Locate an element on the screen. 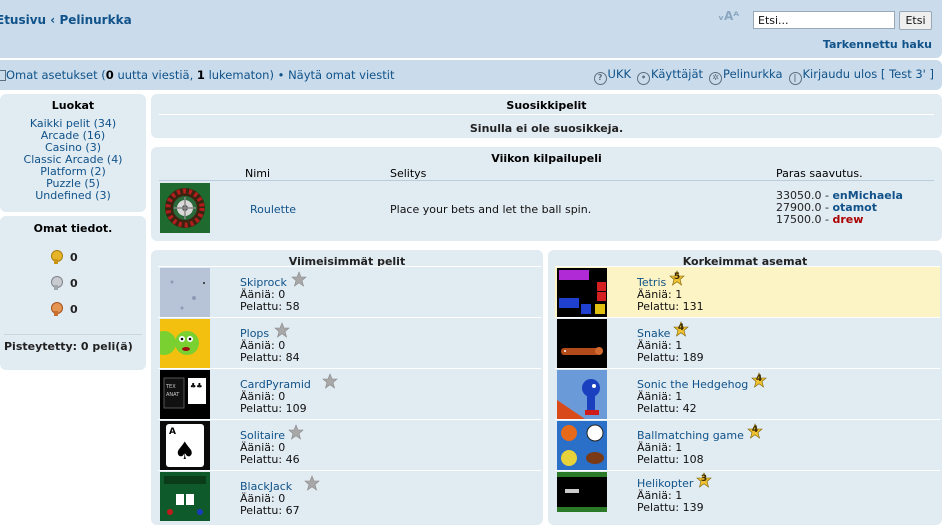 The width and height of the screenshot is (942, 529). plops-thumbnail is located at coordinates (185, 343).